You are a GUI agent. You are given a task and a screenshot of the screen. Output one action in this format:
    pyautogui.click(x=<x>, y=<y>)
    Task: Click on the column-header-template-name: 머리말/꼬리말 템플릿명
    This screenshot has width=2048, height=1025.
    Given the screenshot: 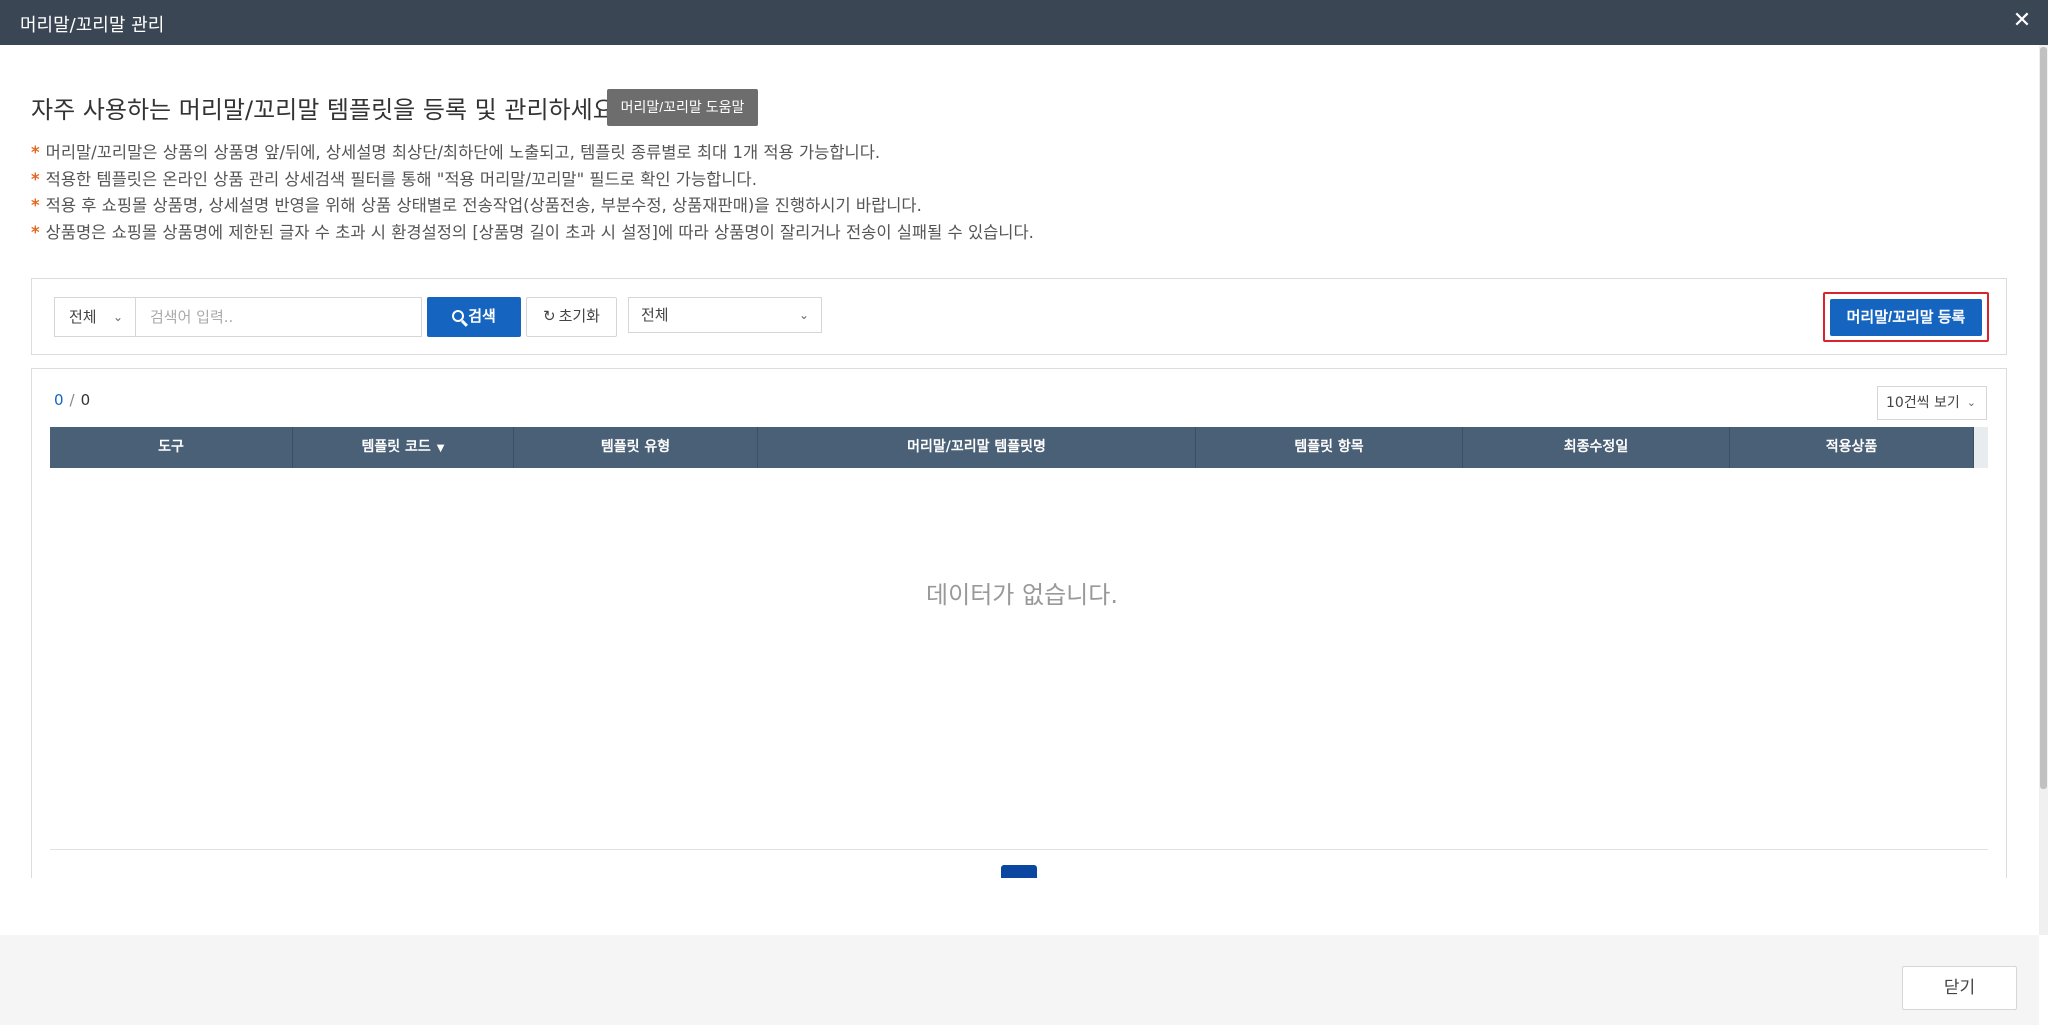 What is the action you would take?
    pyautogui.click(x=977, y=447)
    